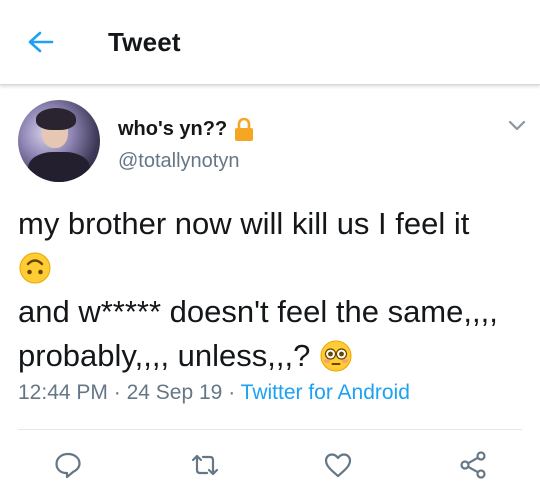  Describe the element at coordinates (59, 141) in the screenshot. I see `avatar` at that location.